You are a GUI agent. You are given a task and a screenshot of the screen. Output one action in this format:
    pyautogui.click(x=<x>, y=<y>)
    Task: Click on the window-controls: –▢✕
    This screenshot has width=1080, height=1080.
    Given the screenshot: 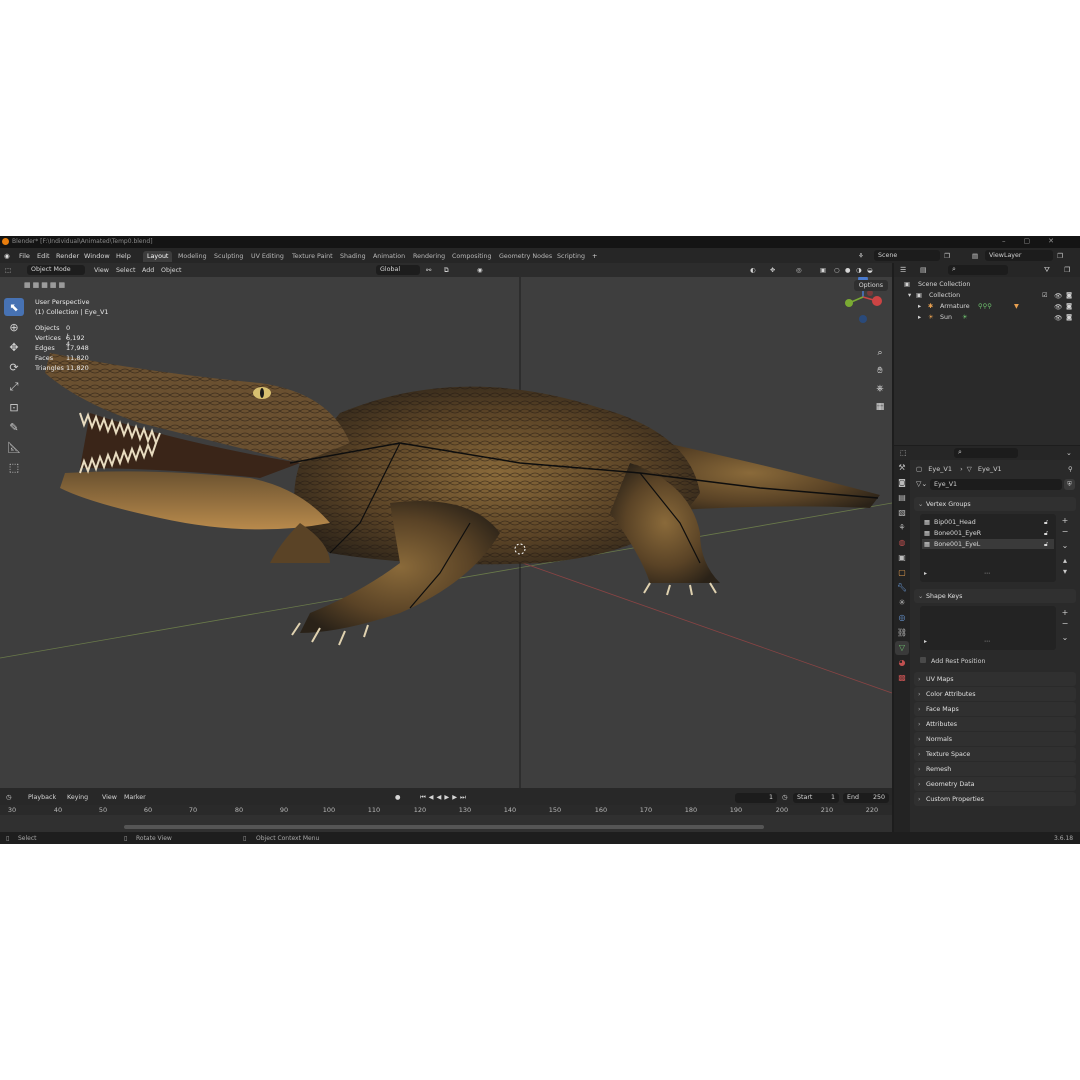 What is the action you would take?
    pyautogui.click(x=1037, y=241)
    